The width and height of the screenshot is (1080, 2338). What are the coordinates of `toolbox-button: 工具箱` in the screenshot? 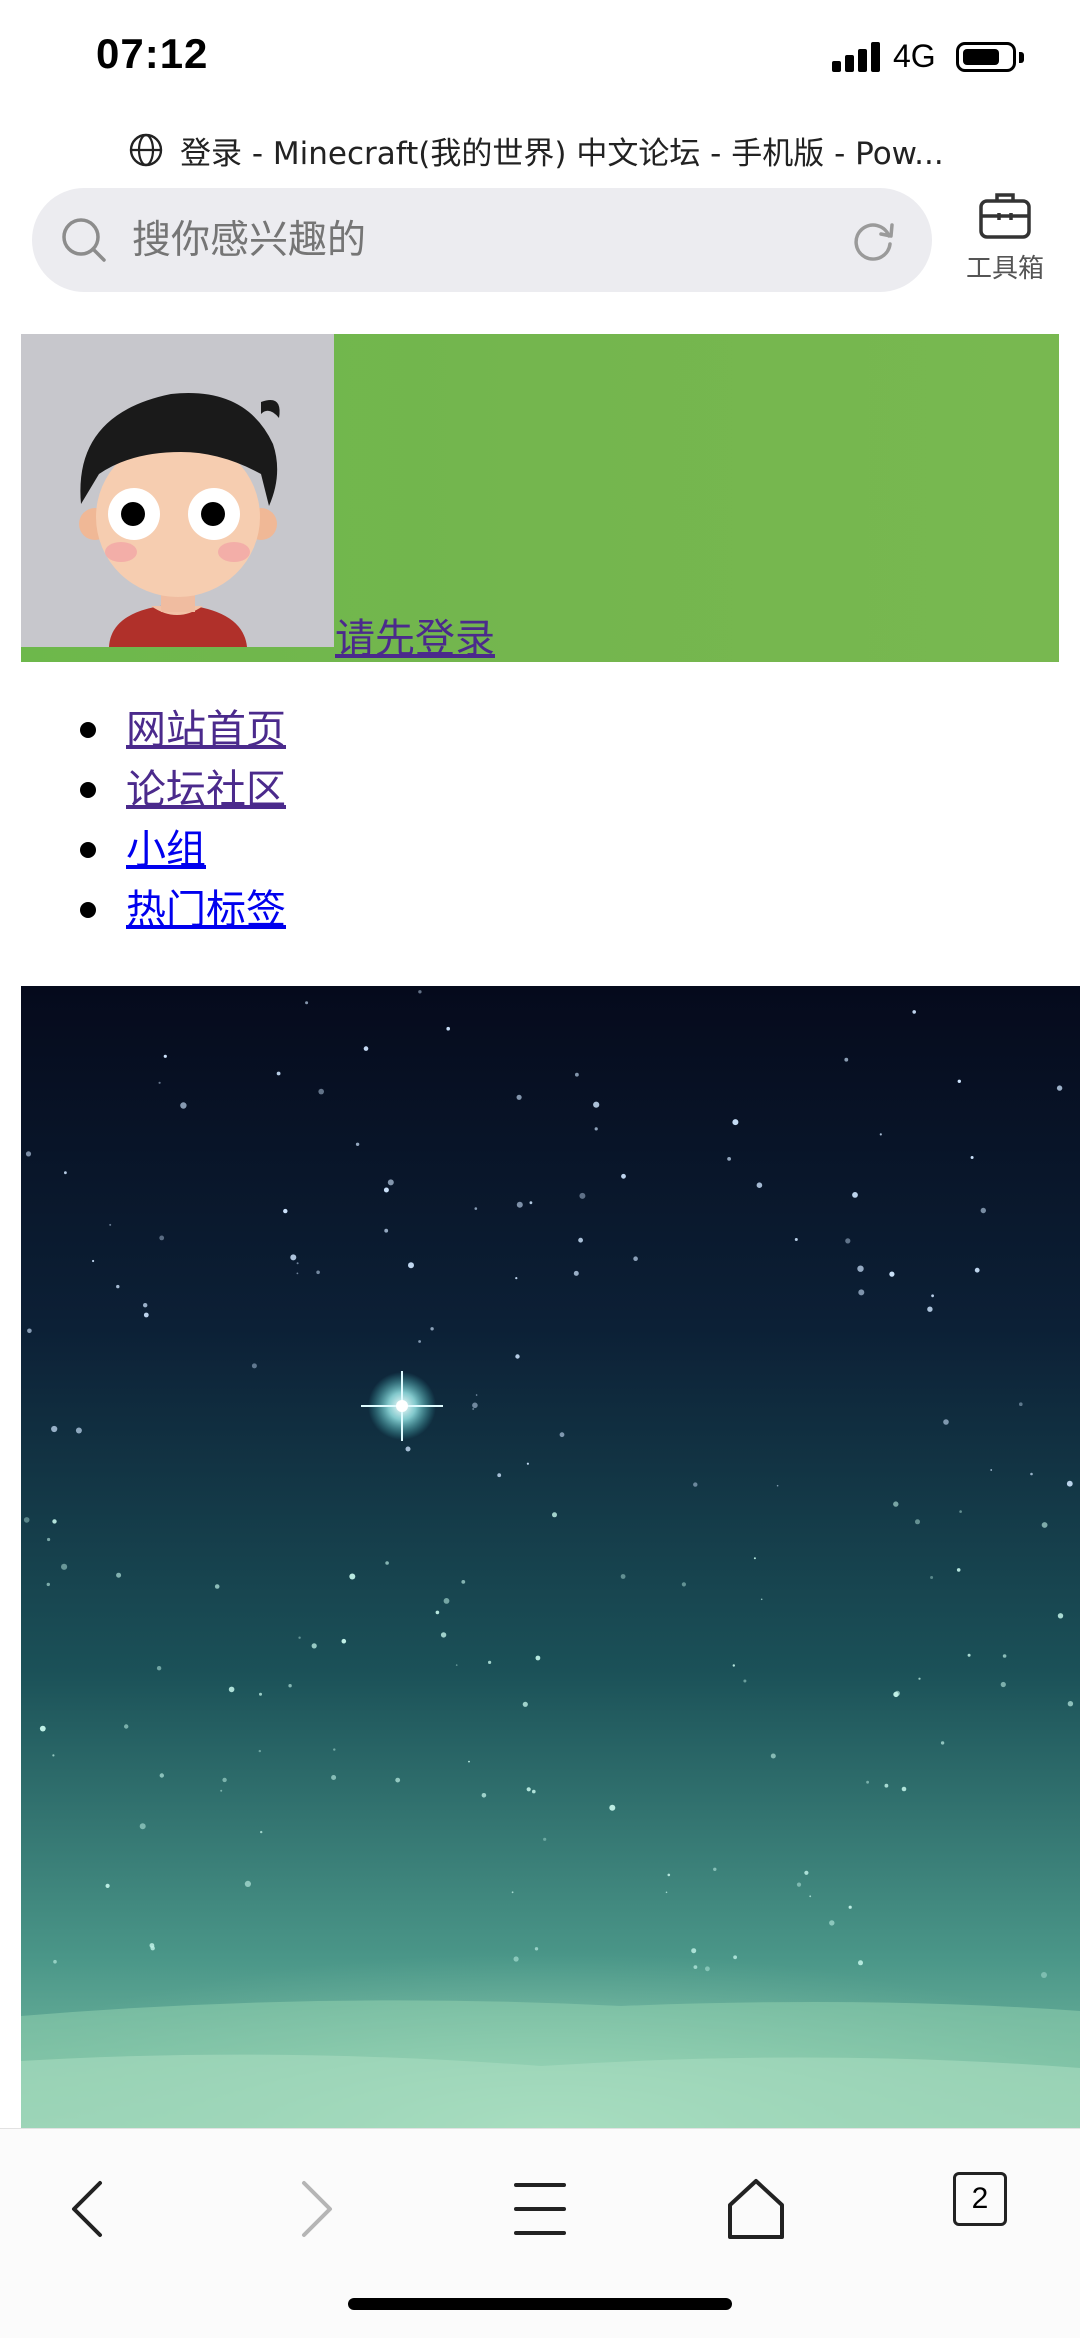 It's located at (1005, 241).